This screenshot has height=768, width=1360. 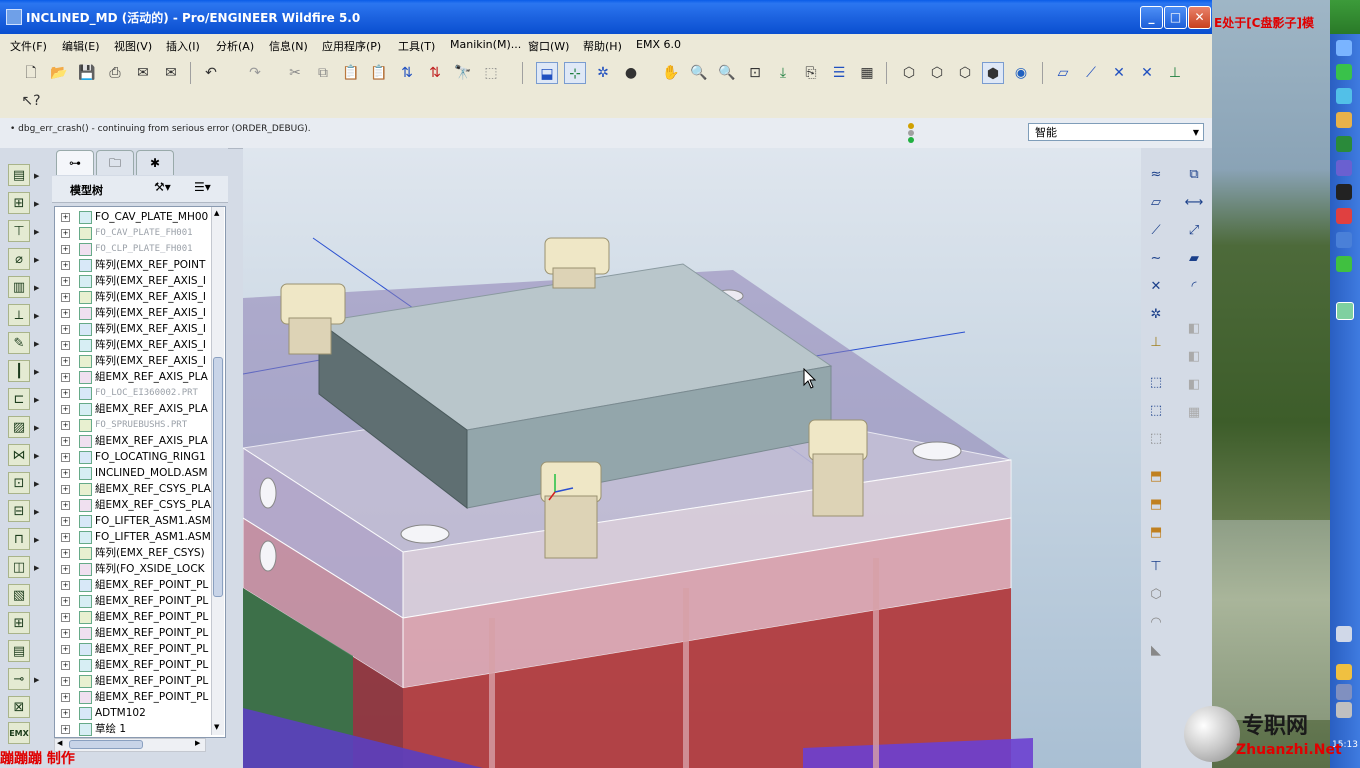 I want to click on tree-row: + FO_LIFTER_ASM1.ASM, so click(x=135, y=521).